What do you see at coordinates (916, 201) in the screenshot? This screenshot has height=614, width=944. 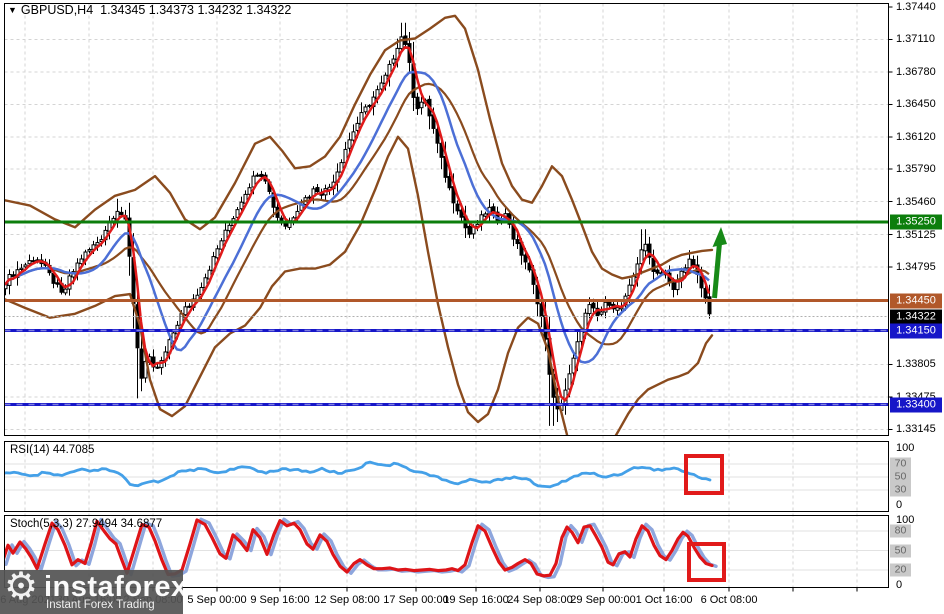 I see `price-axis-label: 1.35460` at bounding box center [916, 201].